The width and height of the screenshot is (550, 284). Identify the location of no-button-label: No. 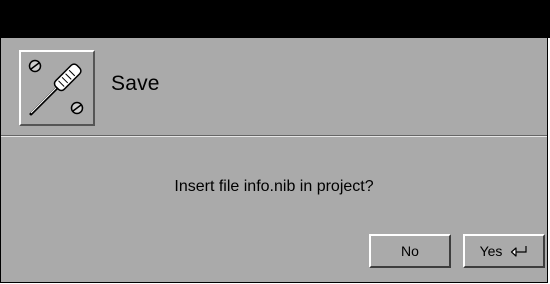
(410, 251).